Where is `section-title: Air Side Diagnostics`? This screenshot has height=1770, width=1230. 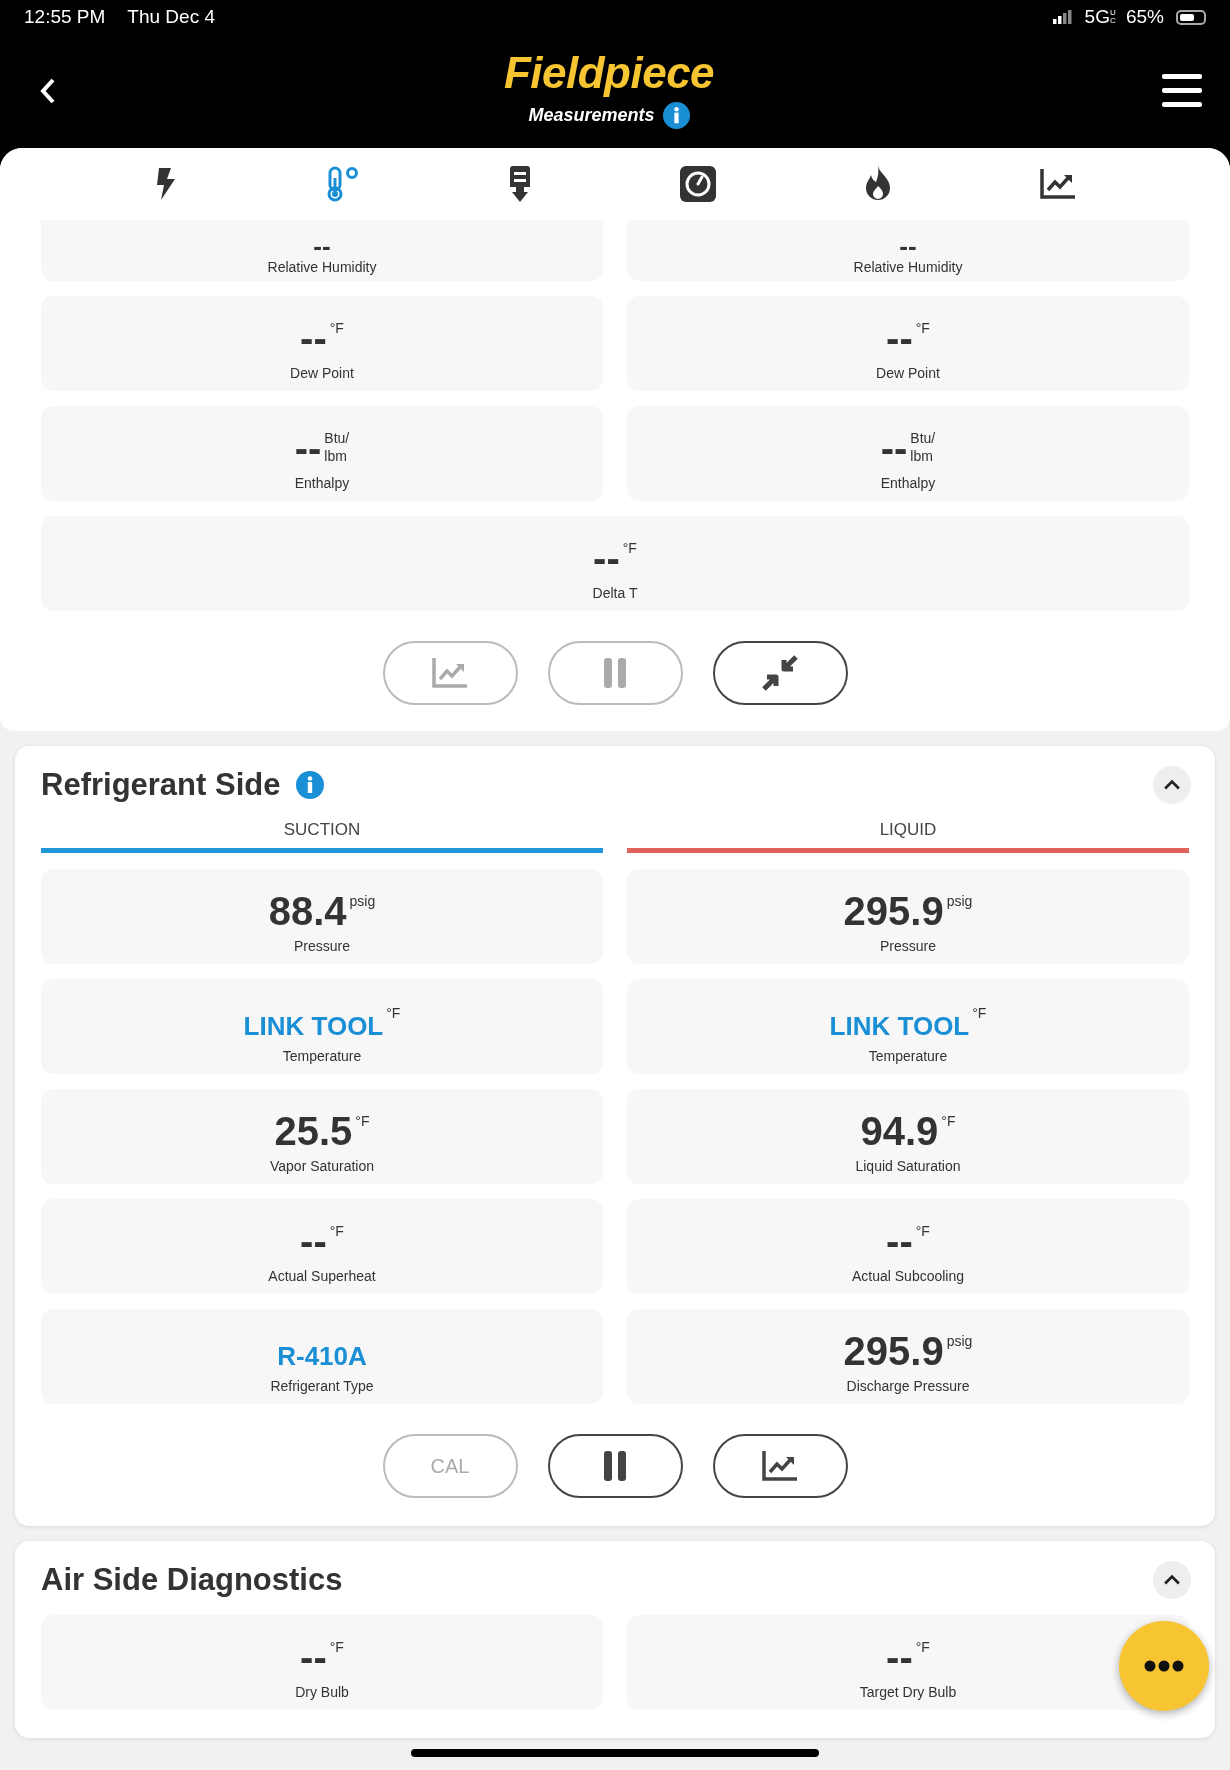 section-title: Air Side Diagnostics is located at coordinates (192, 1580).